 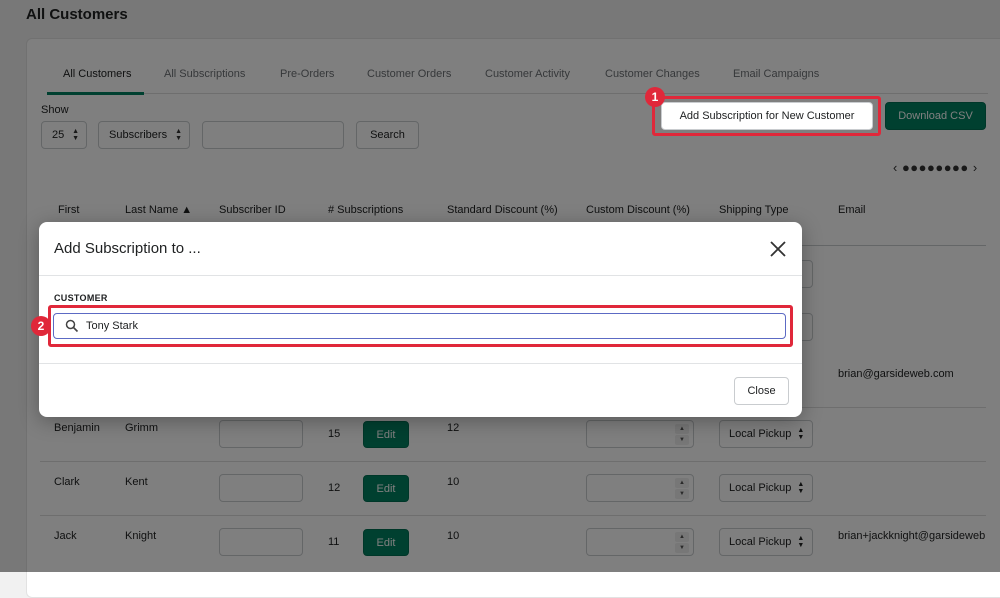 What do you see at coordinates (761, 391) in the screenshot?
I see `close-button: Close` at bounding box center [761, 391].